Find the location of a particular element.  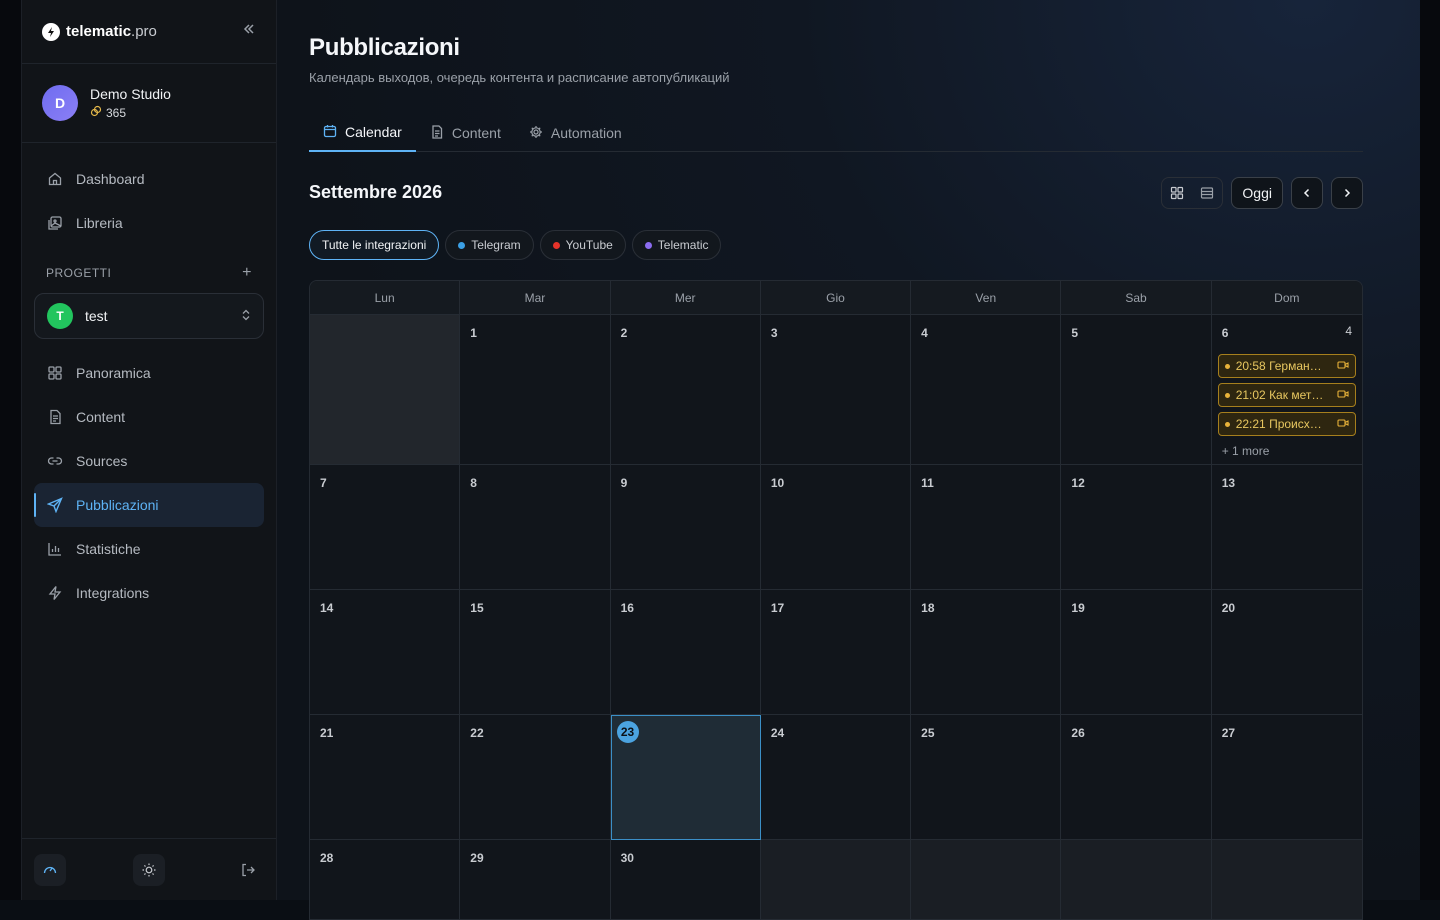

day-cell: 14 is located at coordinates (385, 652).